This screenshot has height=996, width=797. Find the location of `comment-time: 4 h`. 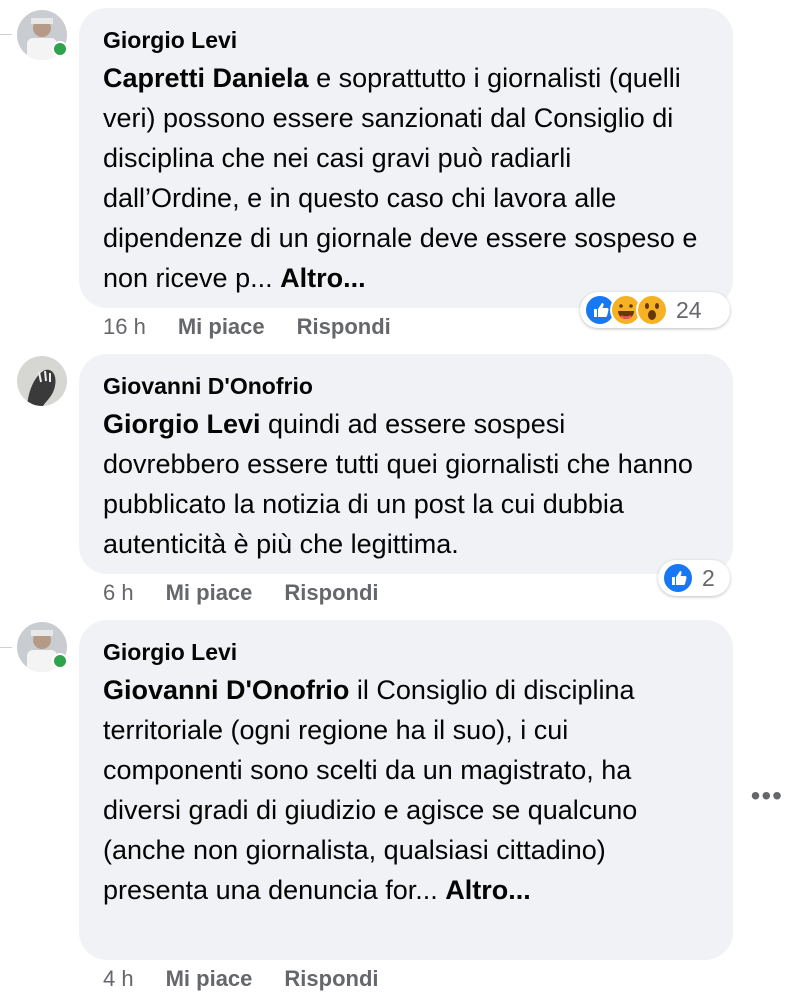

comment-time: 4 h is located at coordinates (118, 979).